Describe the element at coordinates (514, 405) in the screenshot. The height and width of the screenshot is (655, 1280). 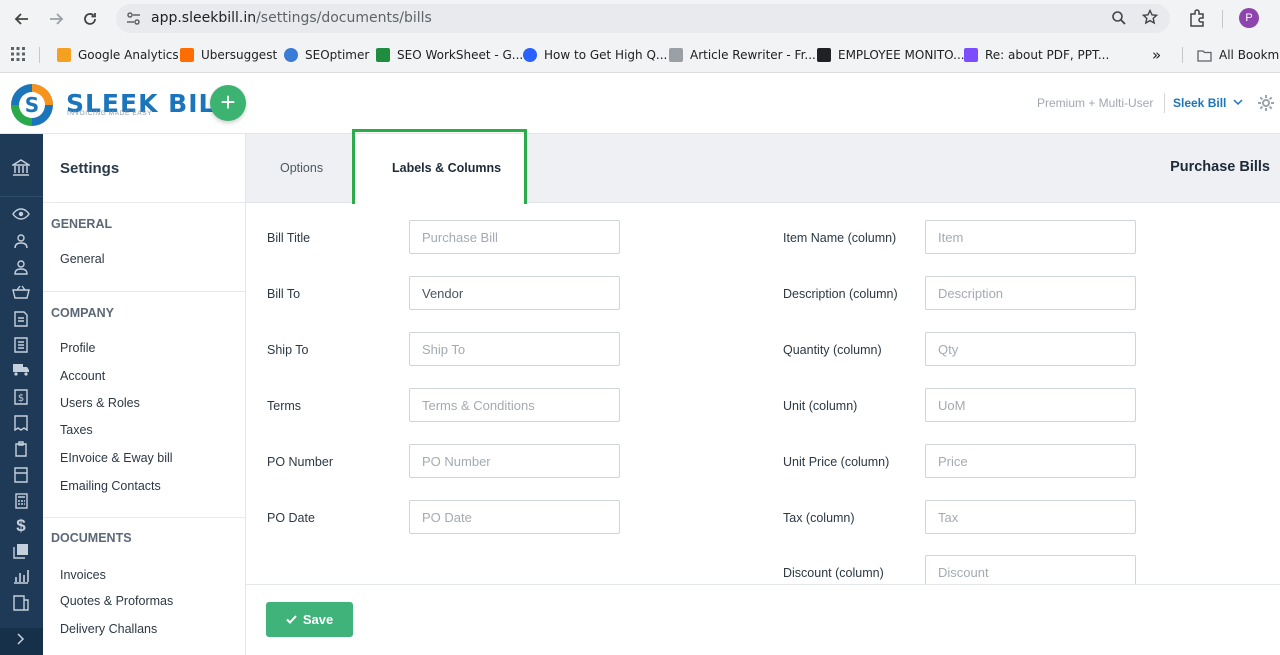
I see `terms-input` at that location.